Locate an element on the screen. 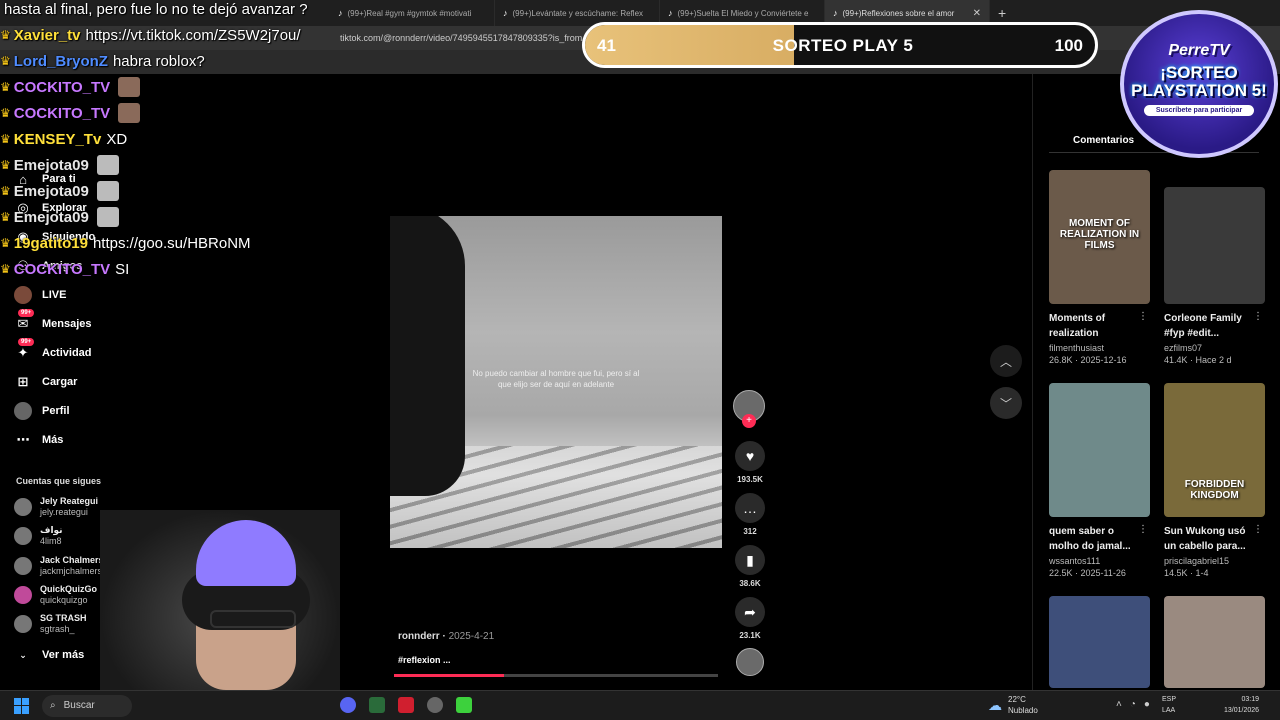  obs-icon is located at coordinates (435, 705).